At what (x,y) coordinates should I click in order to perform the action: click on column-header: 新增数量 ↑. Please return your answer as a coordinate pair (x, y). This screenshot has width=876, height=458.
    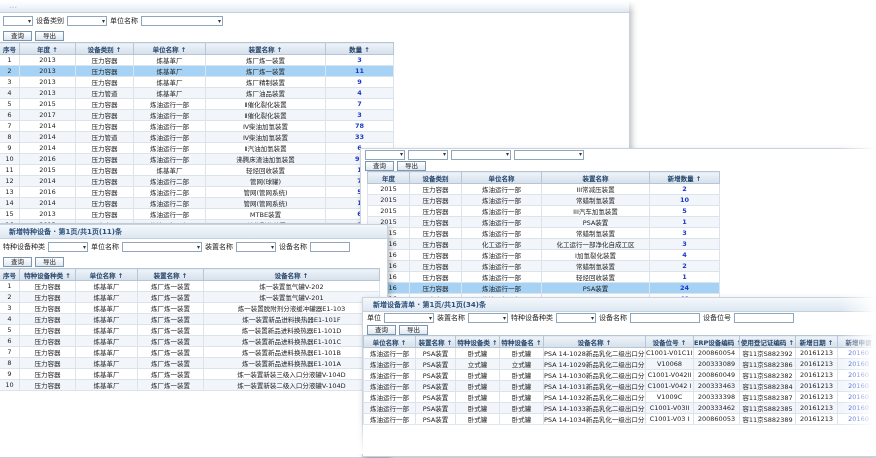
    Looking at the image, I should click on (685, 178).